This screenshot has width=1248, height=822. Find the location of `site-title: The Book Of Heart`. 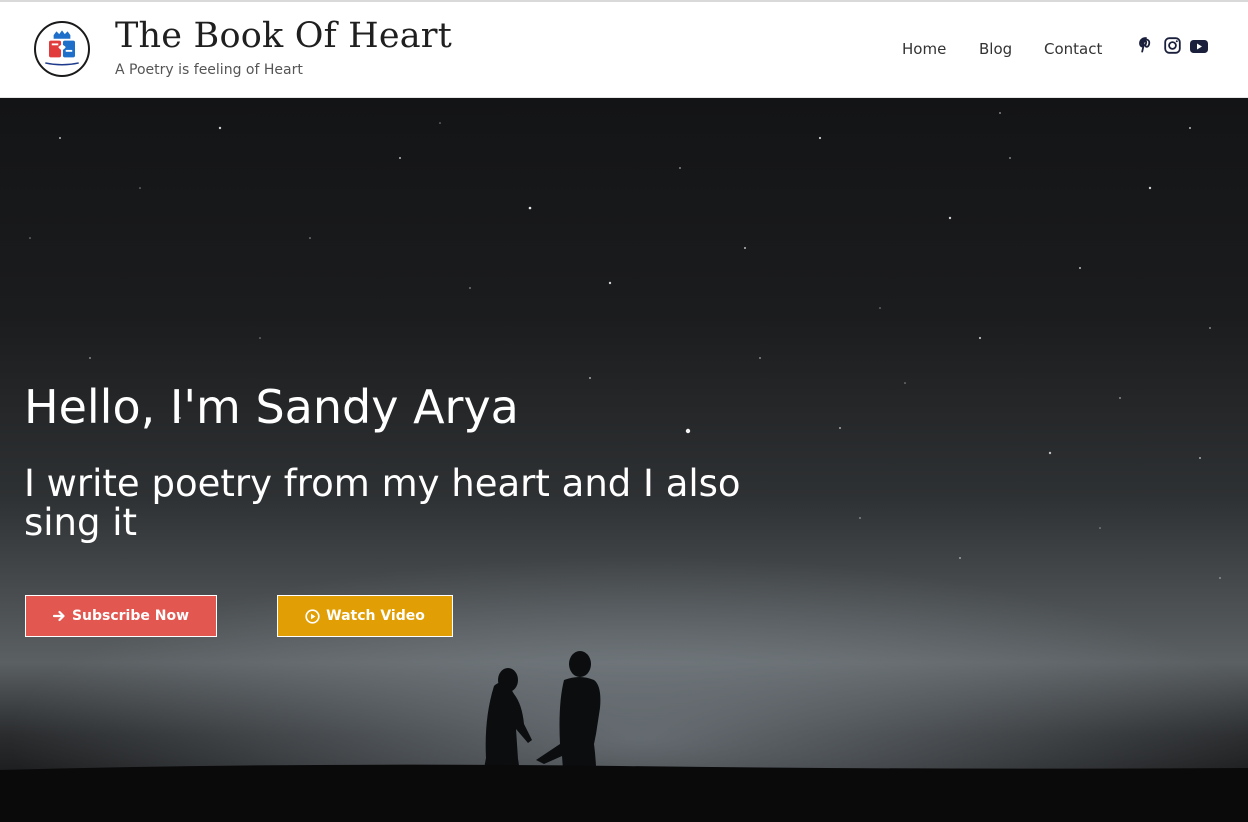

site-title: The Book Of Heart is located at coordinates (283, 36).